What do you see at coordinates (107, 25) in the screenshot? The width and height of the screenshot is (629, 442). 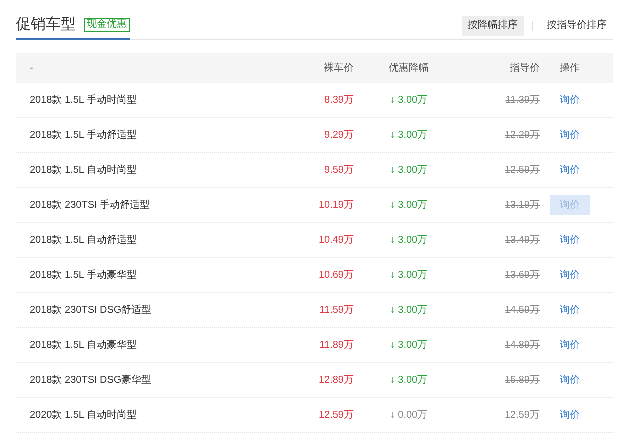 I see `promo-tag: 现金优惠` at bounding box center [107, 25].